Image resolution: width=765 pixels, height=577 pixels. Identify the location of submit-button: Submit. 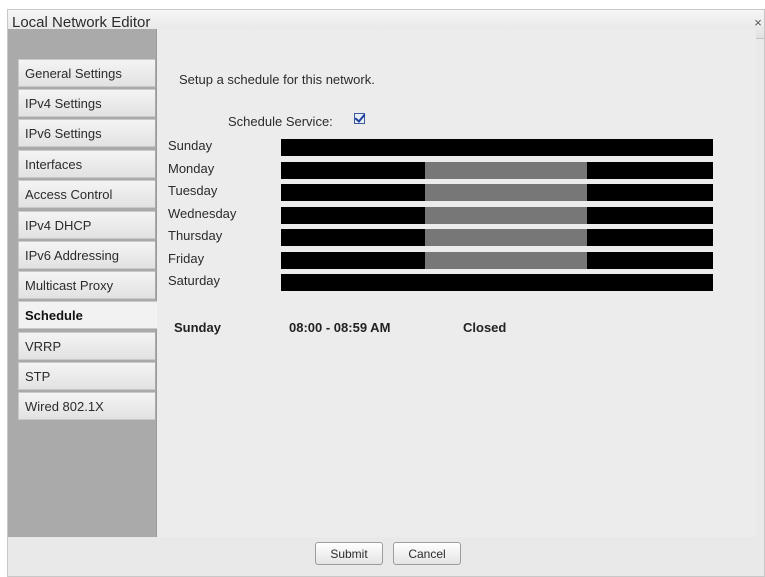
(349, 553).